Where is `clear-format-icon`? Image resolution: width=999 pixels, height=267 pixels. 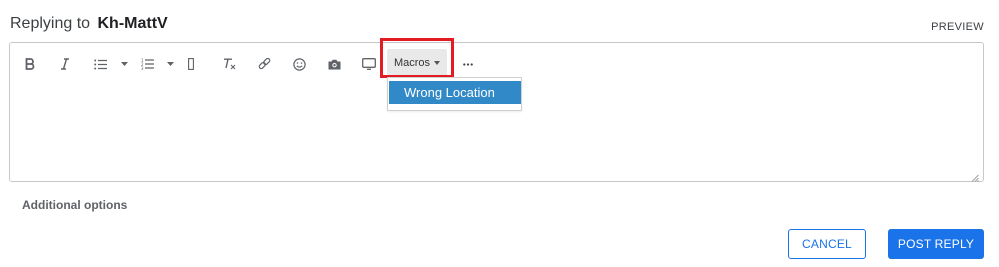
clear-format-icon is located at coordinates (229, 64).